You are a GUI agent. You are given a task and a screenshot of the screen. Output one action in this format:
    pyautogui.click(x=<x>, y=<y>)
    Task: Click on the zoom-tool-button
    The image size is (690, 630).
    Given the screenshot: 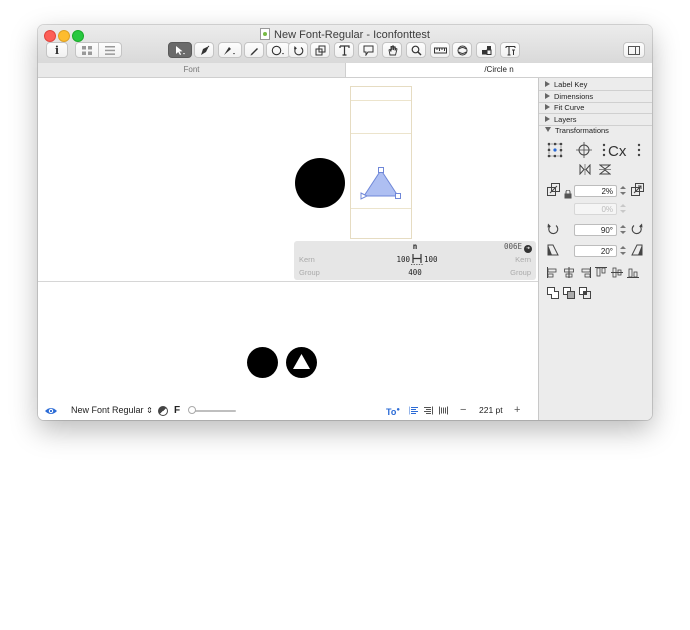 What is the action you would take?
    pyautogui.click(x=416, y=50)
    